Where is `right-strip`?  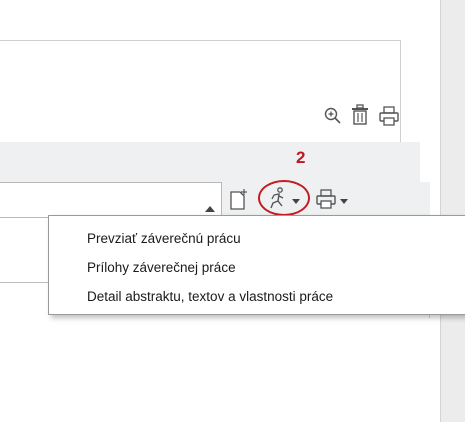
right-strip is located at coordinates (452, 211).